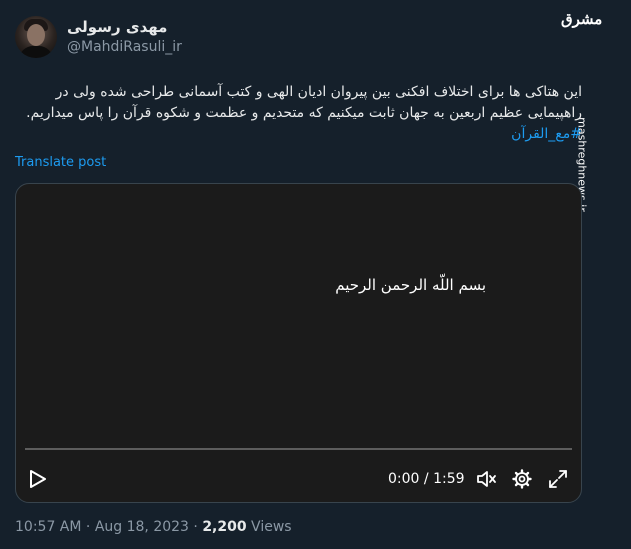  Describe the element at coordinates (36, 37) in the screenshot. I see `avatar` at that location.